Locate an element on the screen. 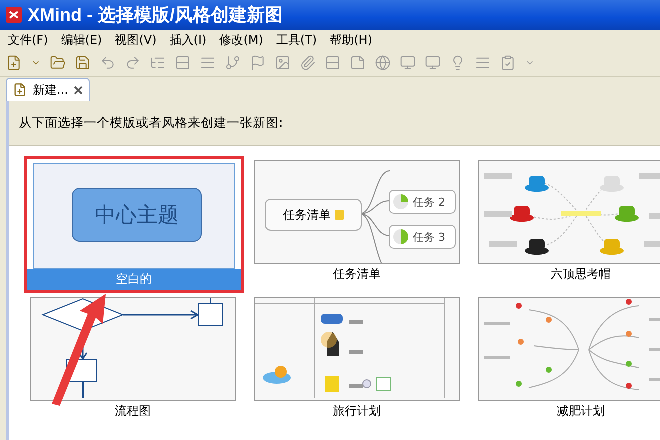 The width and height of the screenshot is (660, 440). template-card: 任务清单 任务 2 任务 3 任务清单 is located at coordinates (357, 222).